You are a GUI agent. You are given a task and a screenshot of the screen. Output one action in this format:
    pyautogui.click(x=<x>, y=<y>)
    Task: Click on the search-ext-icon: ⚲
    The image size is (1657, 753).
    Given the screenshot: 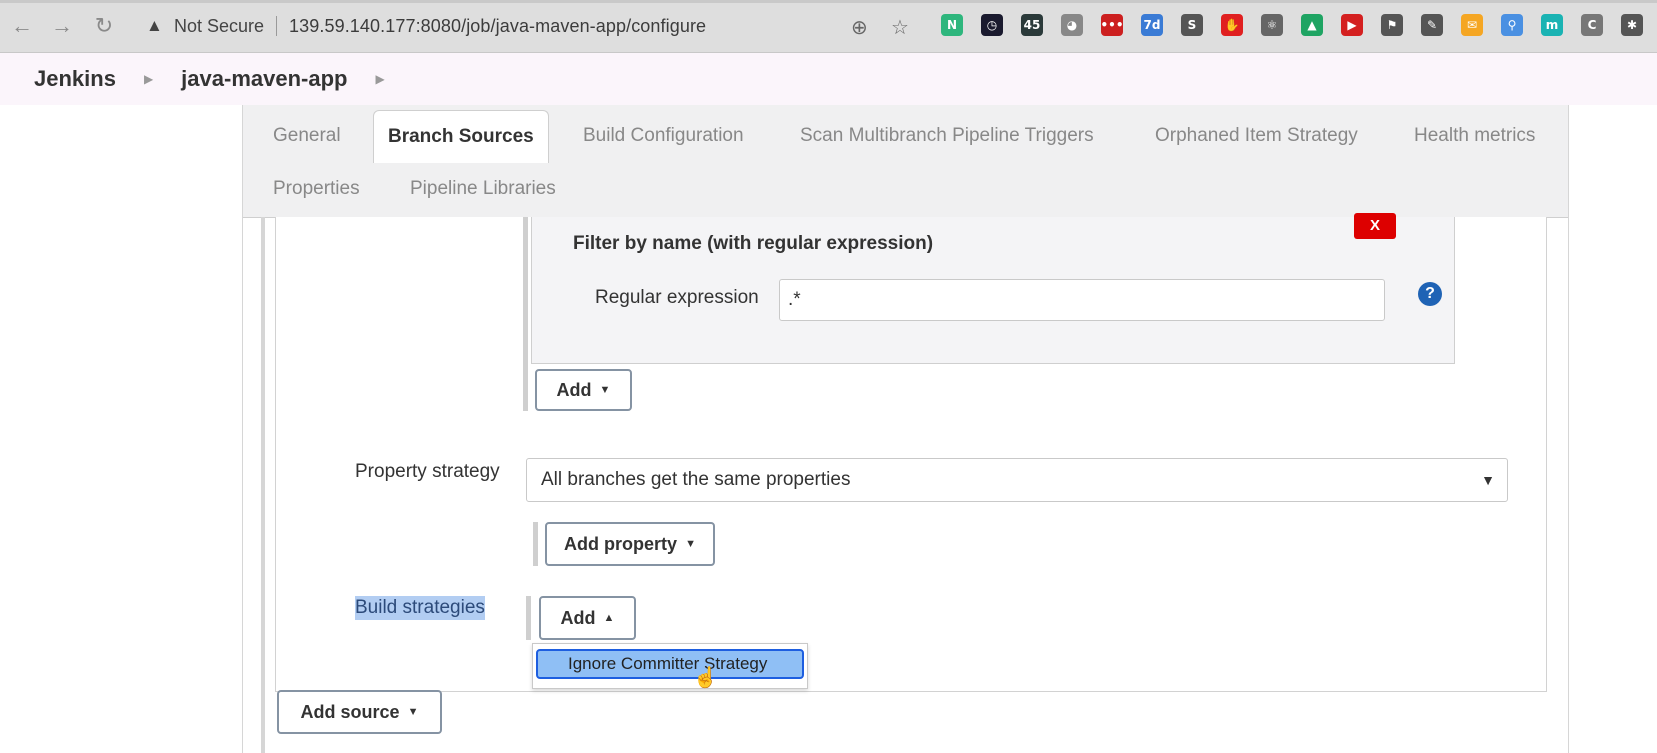 What is the action you would take?
    pyautogui.click(x=1512, y=25)
    